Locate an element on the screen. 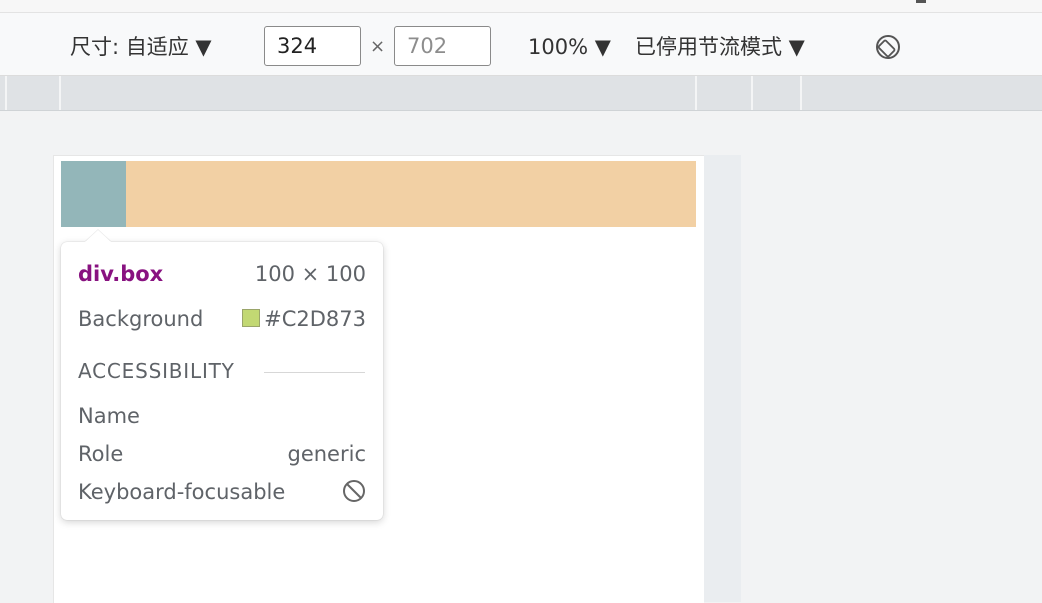  window-control-mark is located at coordinates (921, 1).